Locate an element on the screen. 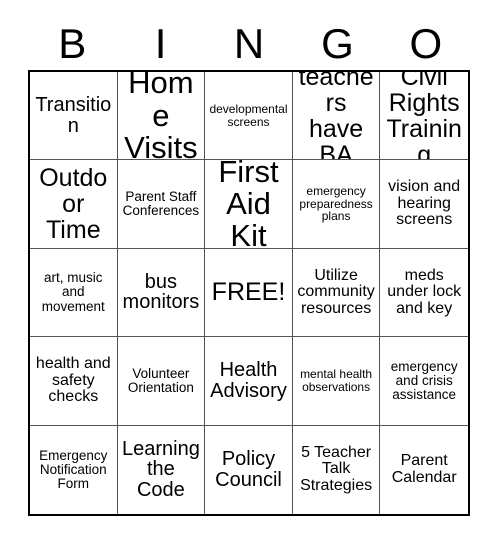 The height and width of the screenshot is (544, 500). bingo-cell-label: FREE! is located at coordinates (248, 292).